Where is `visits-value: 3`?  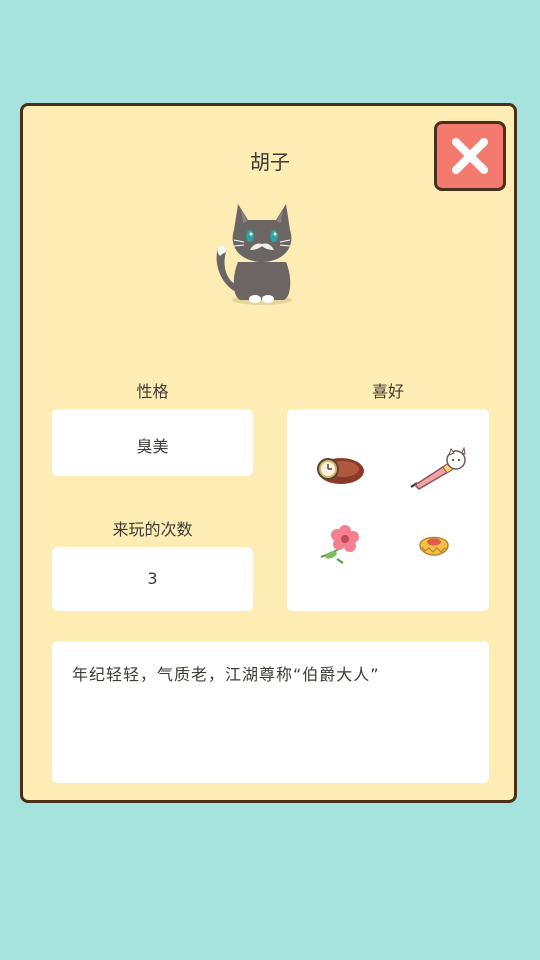 visits-value: 3 is located at coordinates (152, 578).